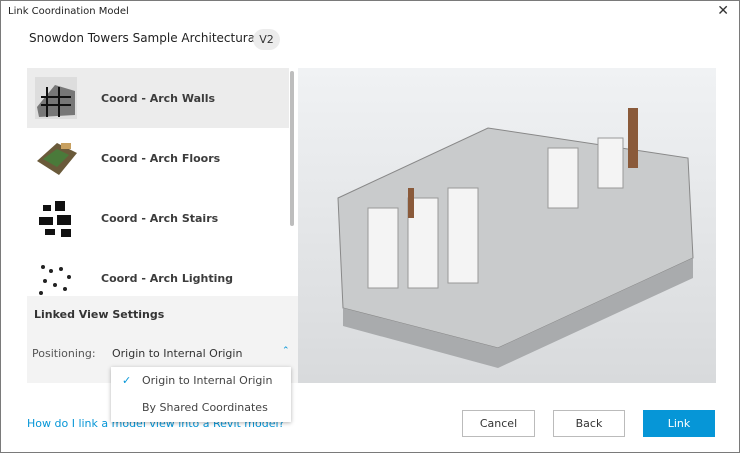 This screenshot has height=453, width=740. I want to click on view-item-floors: Coord - Arch Floors, so click(158, 158).